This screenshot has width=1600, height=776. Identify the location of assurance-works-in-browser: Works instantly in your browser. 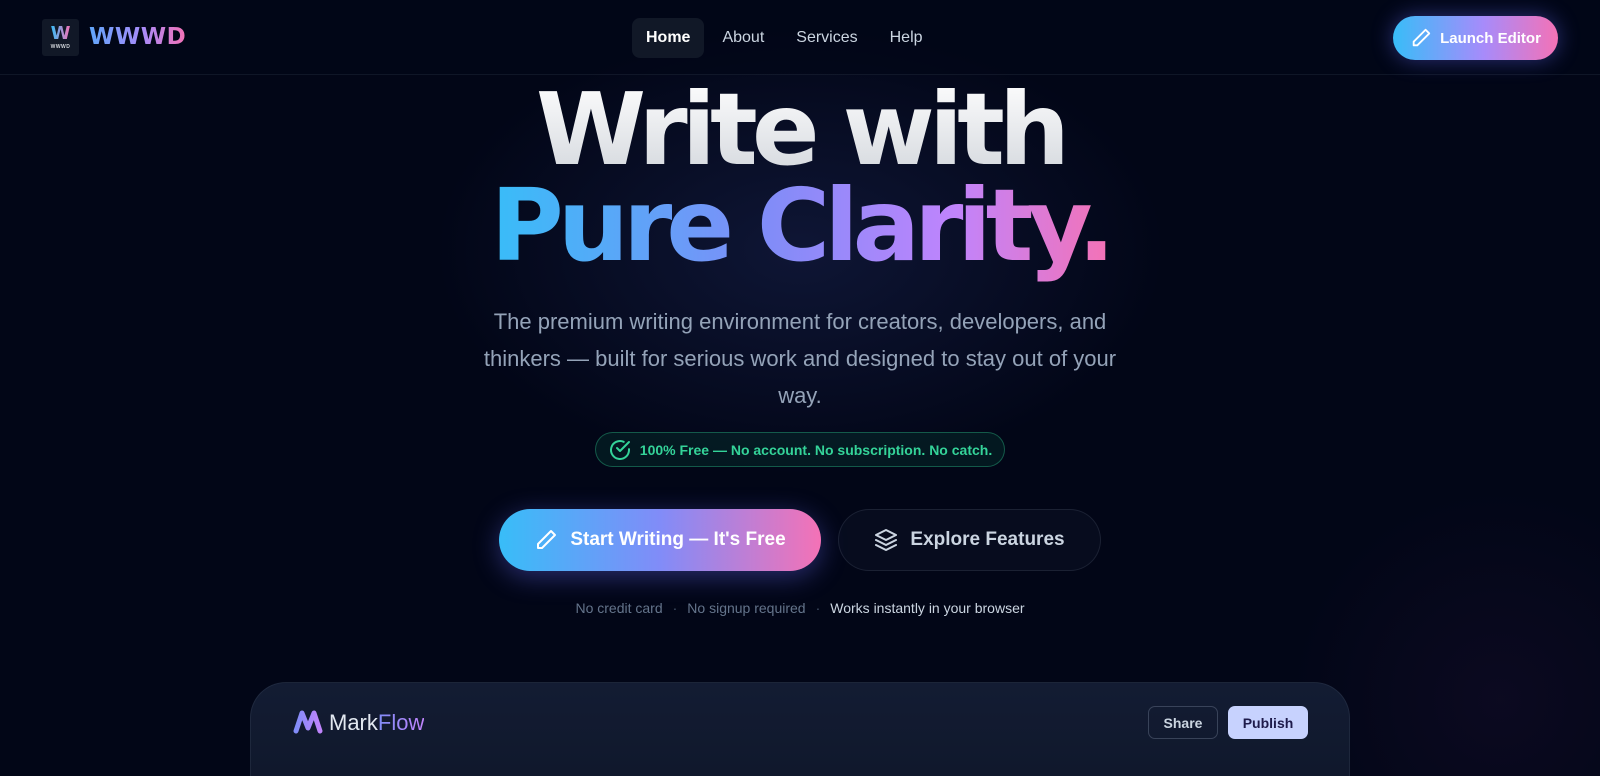
(927, 608).